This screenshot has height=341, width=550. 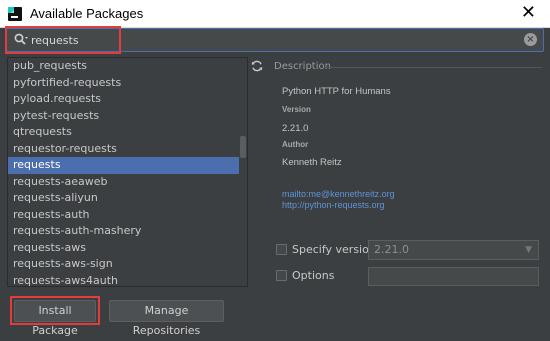 What do you see at coordinates (433, 67) in the screenshot?
I see `description-divider` at bounding box center [433, 67].